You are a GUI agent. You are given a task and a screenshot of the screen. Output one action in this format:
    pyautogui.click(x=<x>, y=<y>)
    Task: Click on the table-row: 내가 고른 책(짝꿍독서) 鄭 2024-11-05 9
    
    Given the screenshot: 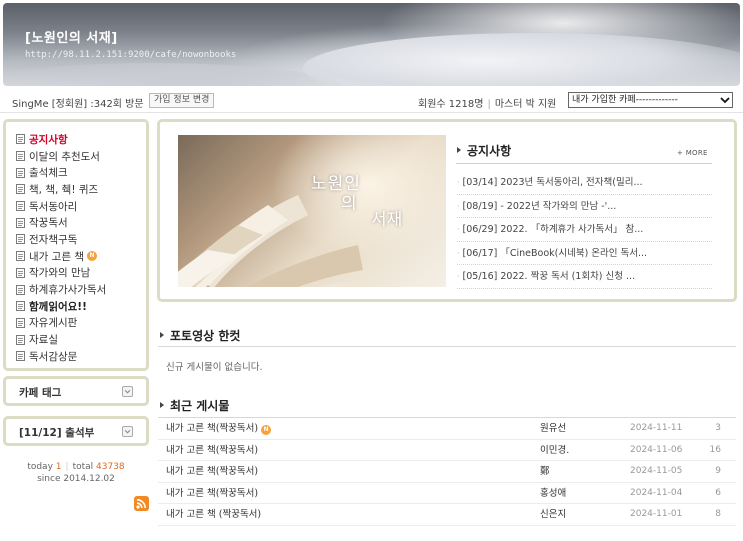 What is the action you would take?
    pyautogui.click(x=447, y=472)
    